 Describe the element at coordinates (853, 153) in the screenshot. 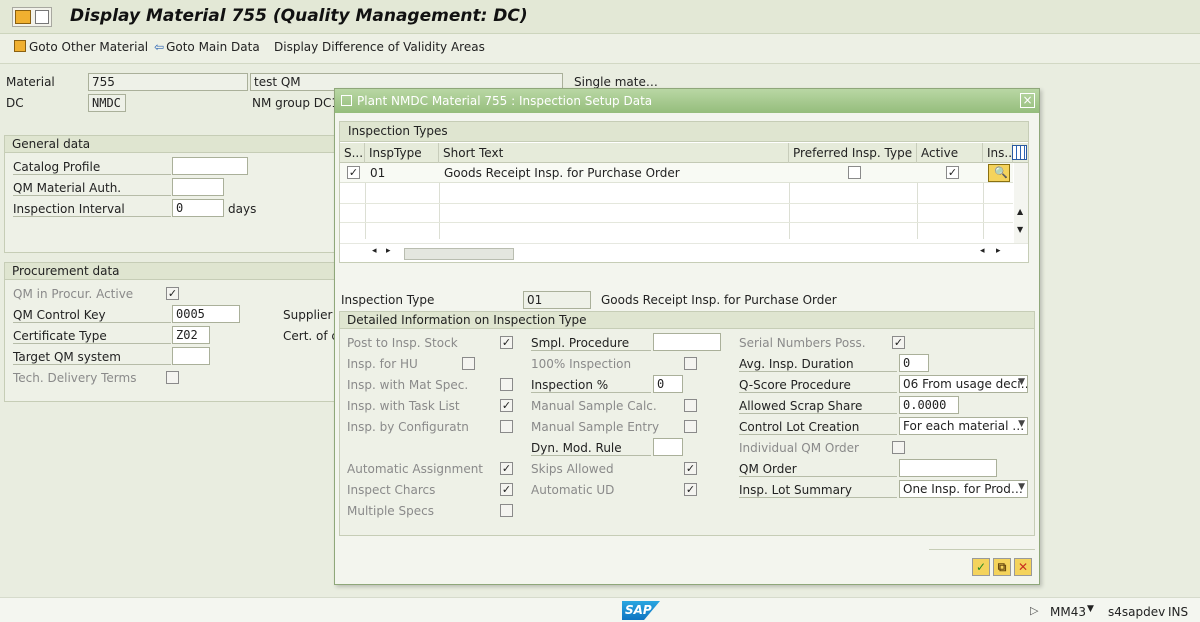

I see `col-preferred: Preferred Insp. Type` at that location.